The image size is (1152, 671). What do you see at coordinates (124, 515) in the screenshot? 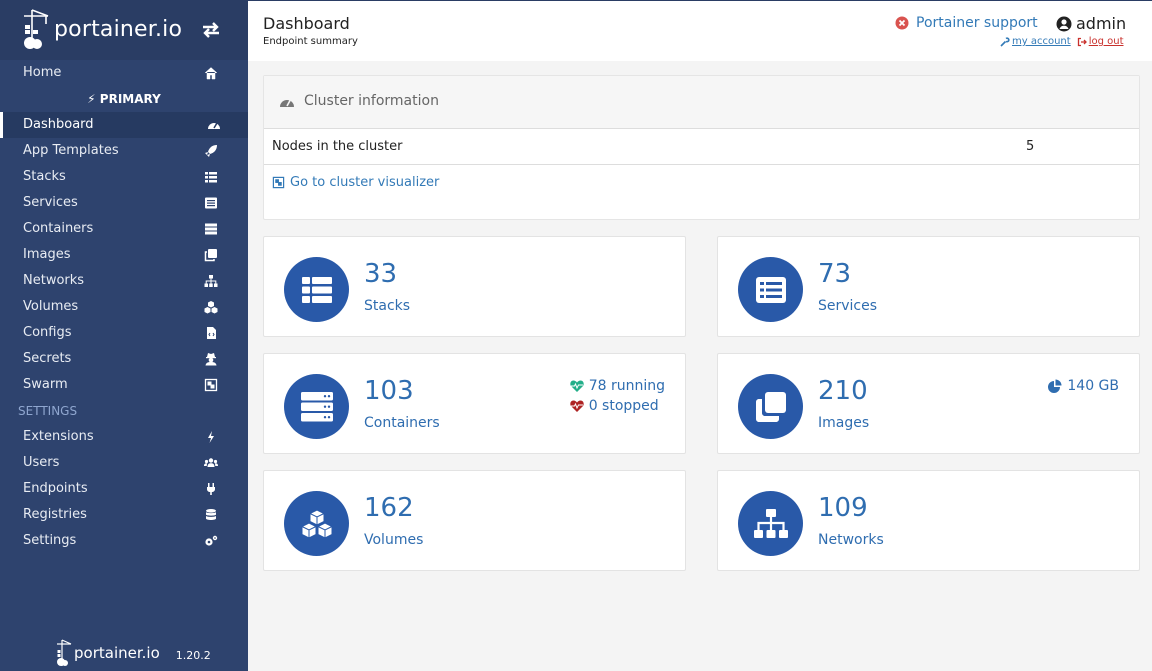
I see `sidebar-item-registries: Registries` at bounding box center [124, 515].